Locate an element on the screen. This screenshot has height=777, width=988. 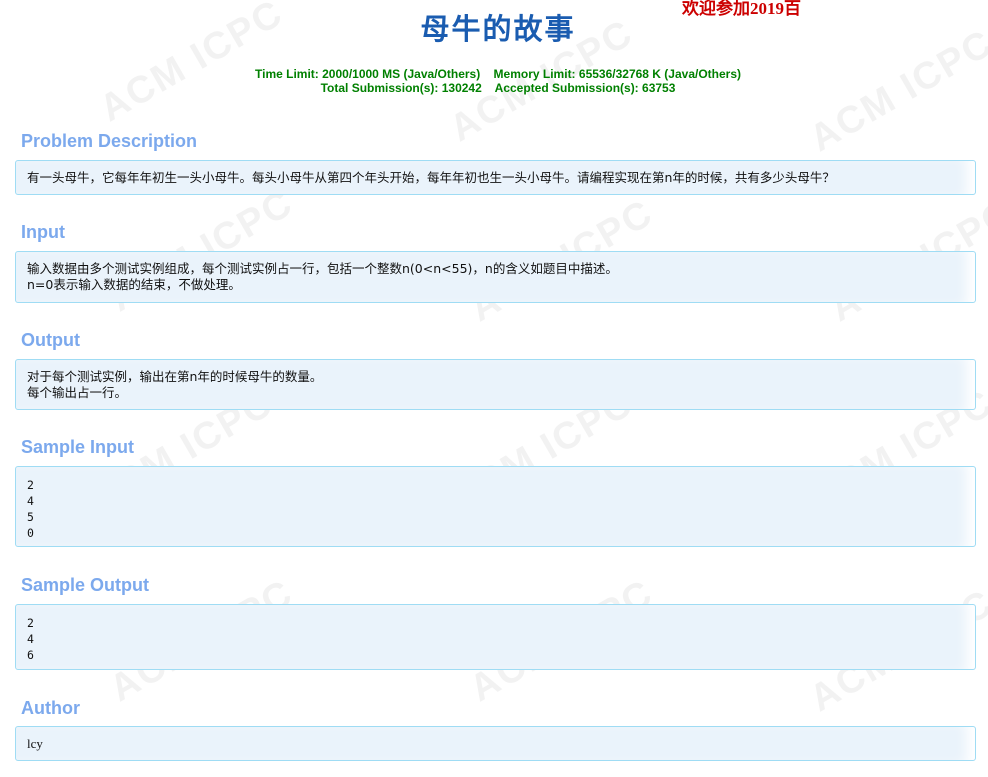
sample-output-panel: 2 4 6 is located at coordinates (495, 637).